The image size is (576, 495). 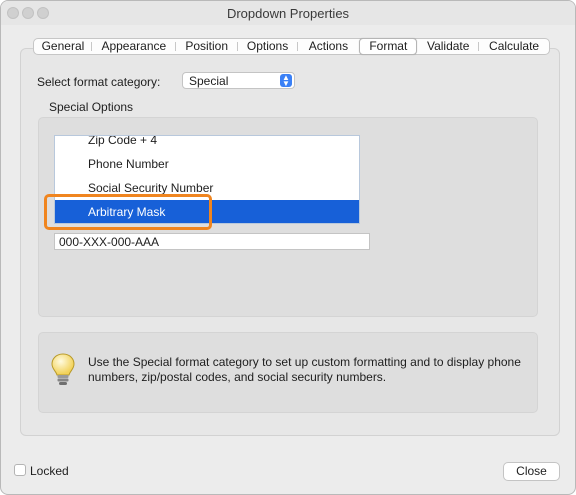 What do you see at coordinates (207, 164) in the screenshot?
I see `list-item: Phone Number` at bounding box center [207, 164].